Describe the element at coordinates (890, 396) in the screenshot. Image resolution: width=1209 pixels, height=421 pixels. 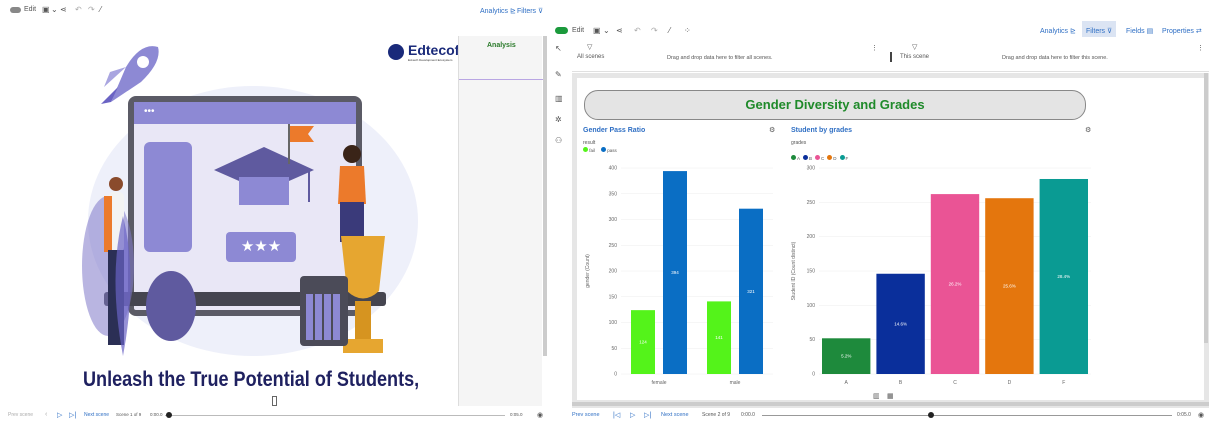
I see `view-table-icon: ▦` at that location.